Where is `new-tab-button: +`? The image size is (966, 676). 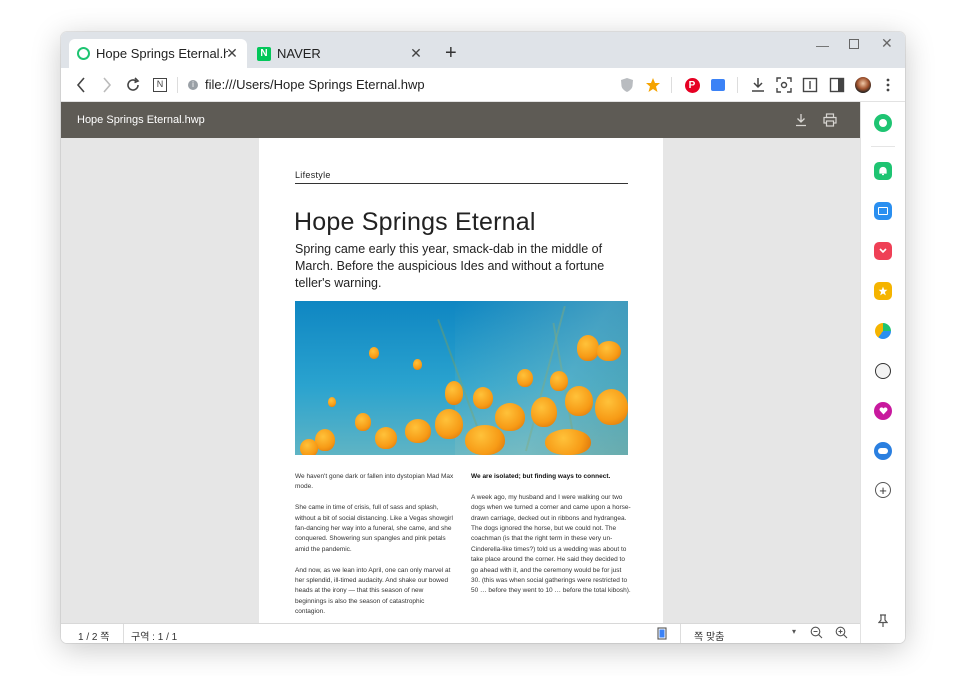 new-tab-button: + is located at coordinates (451, 53).